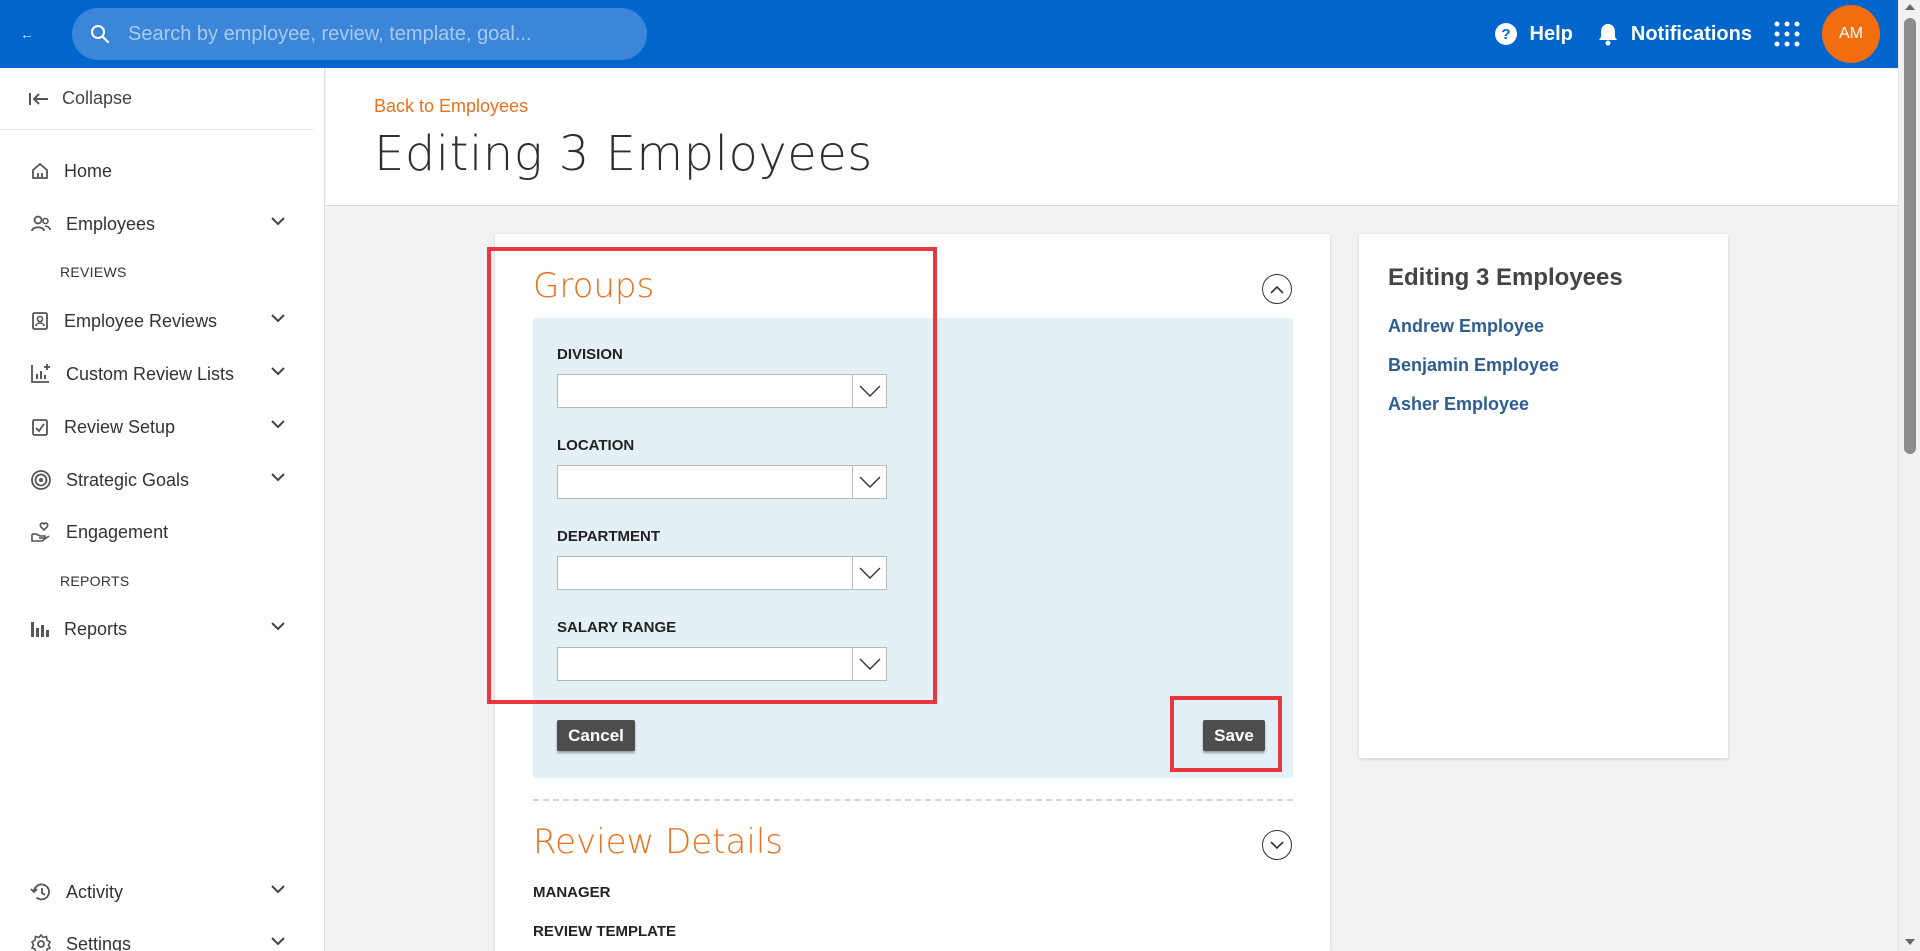  What do you see at coordinates (40, 892) in the screenshot?
I see `history-icon` at bounding box center [40, 892].